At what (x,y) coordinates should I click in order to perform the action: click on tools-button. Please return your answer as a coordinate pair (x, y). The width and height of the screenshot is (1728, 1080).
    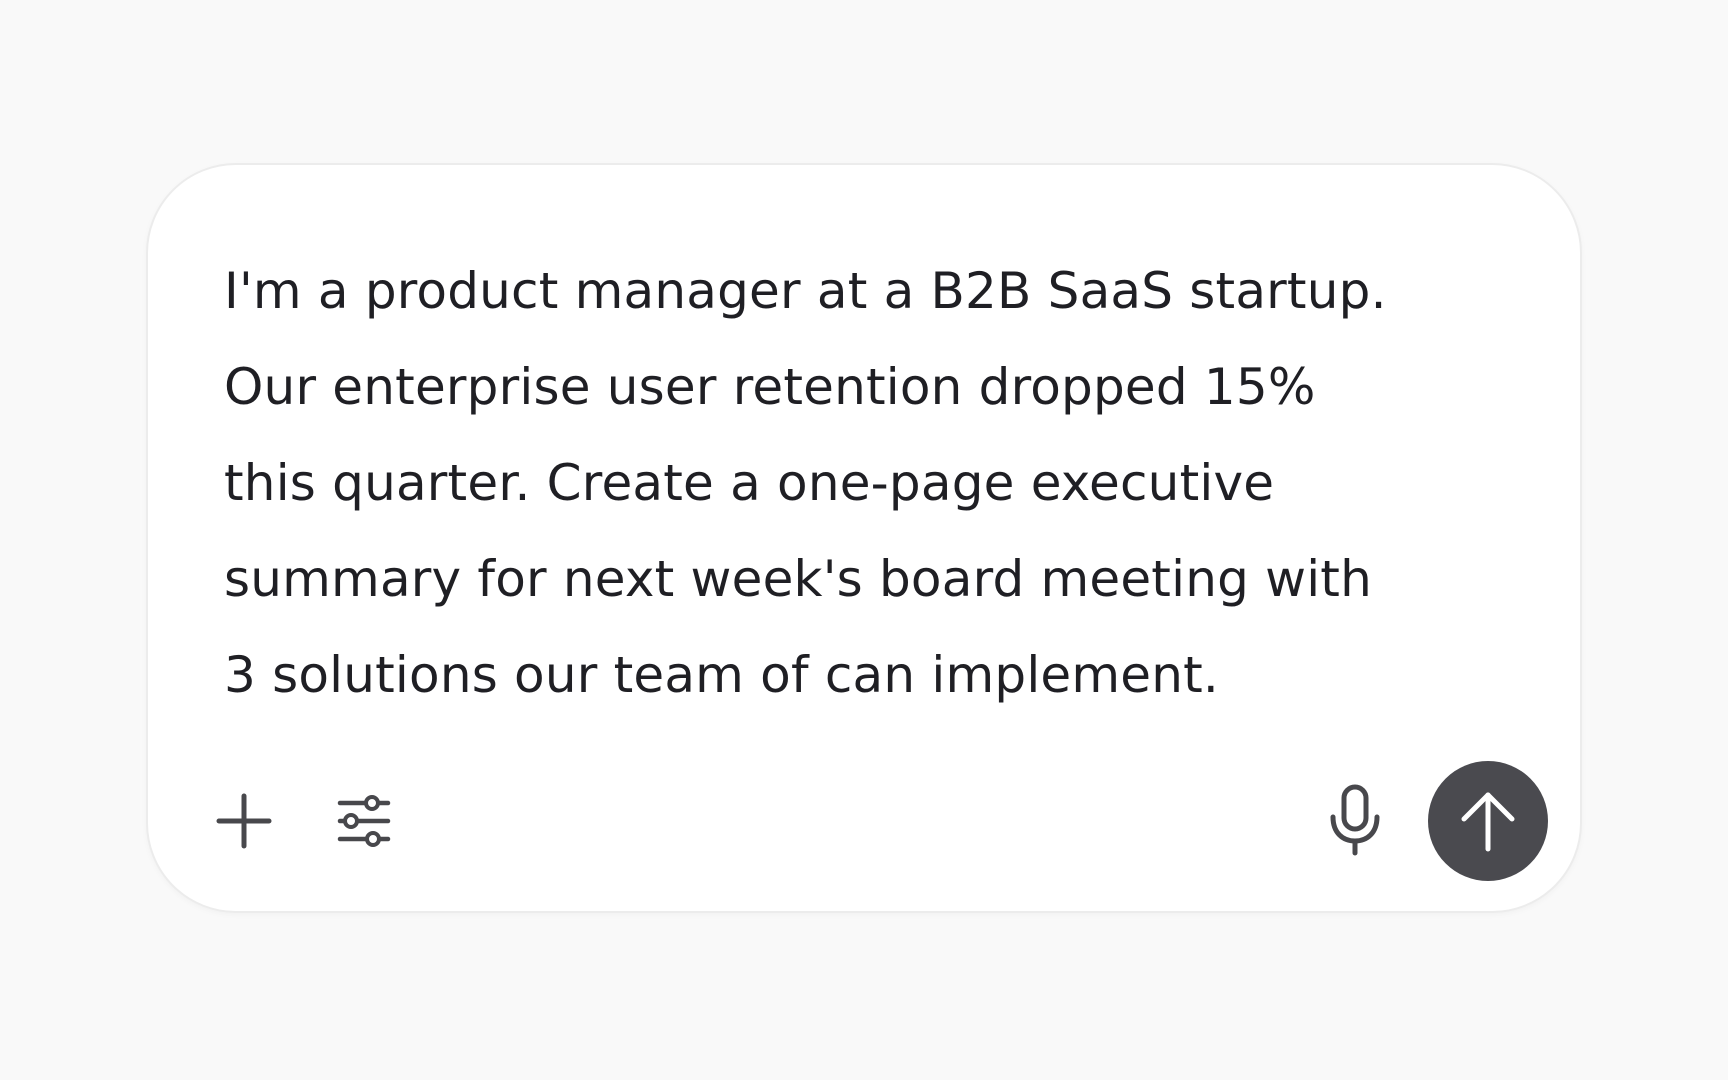
    Looking at the image, I should click on (364, 821).